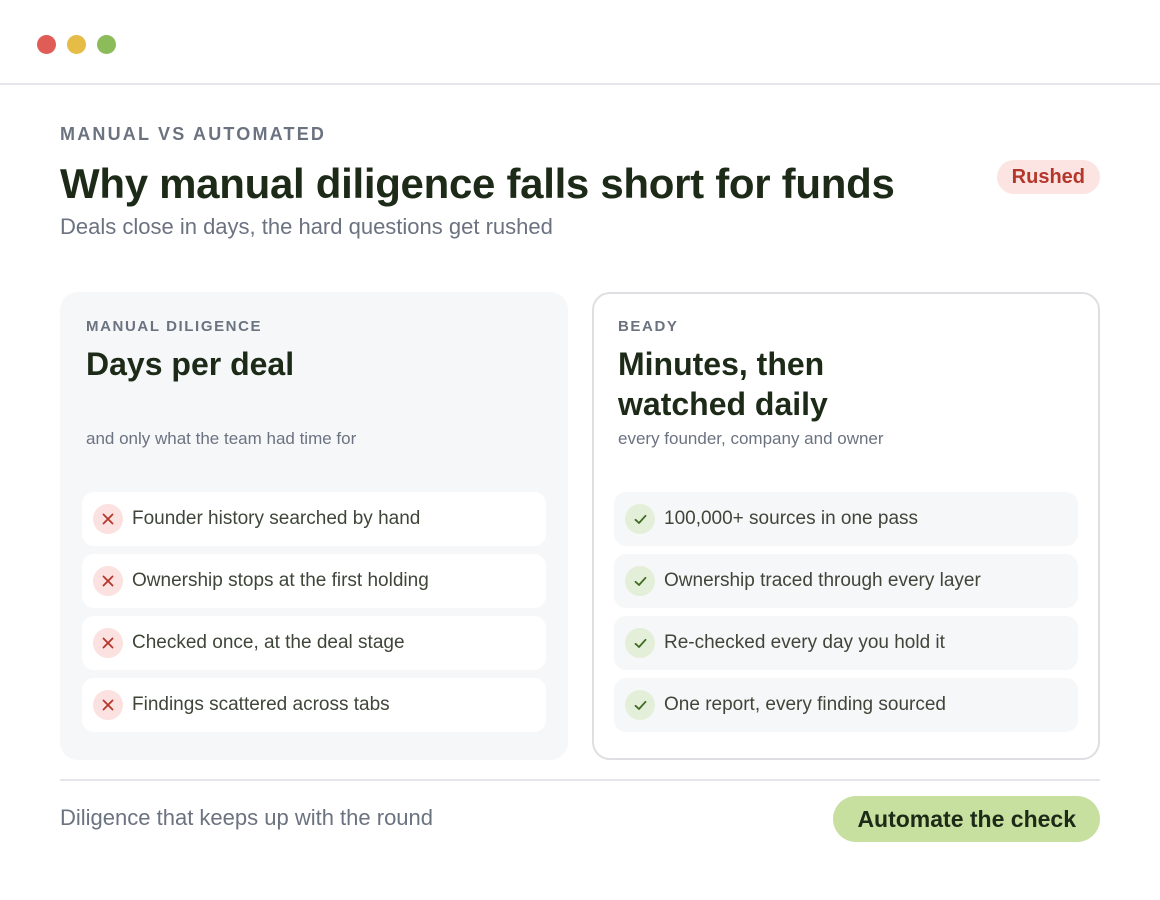 The height and width of the screenshot is (900, 1160). I want to click on list-item: One report, every finding sourced, so click(846, 705).